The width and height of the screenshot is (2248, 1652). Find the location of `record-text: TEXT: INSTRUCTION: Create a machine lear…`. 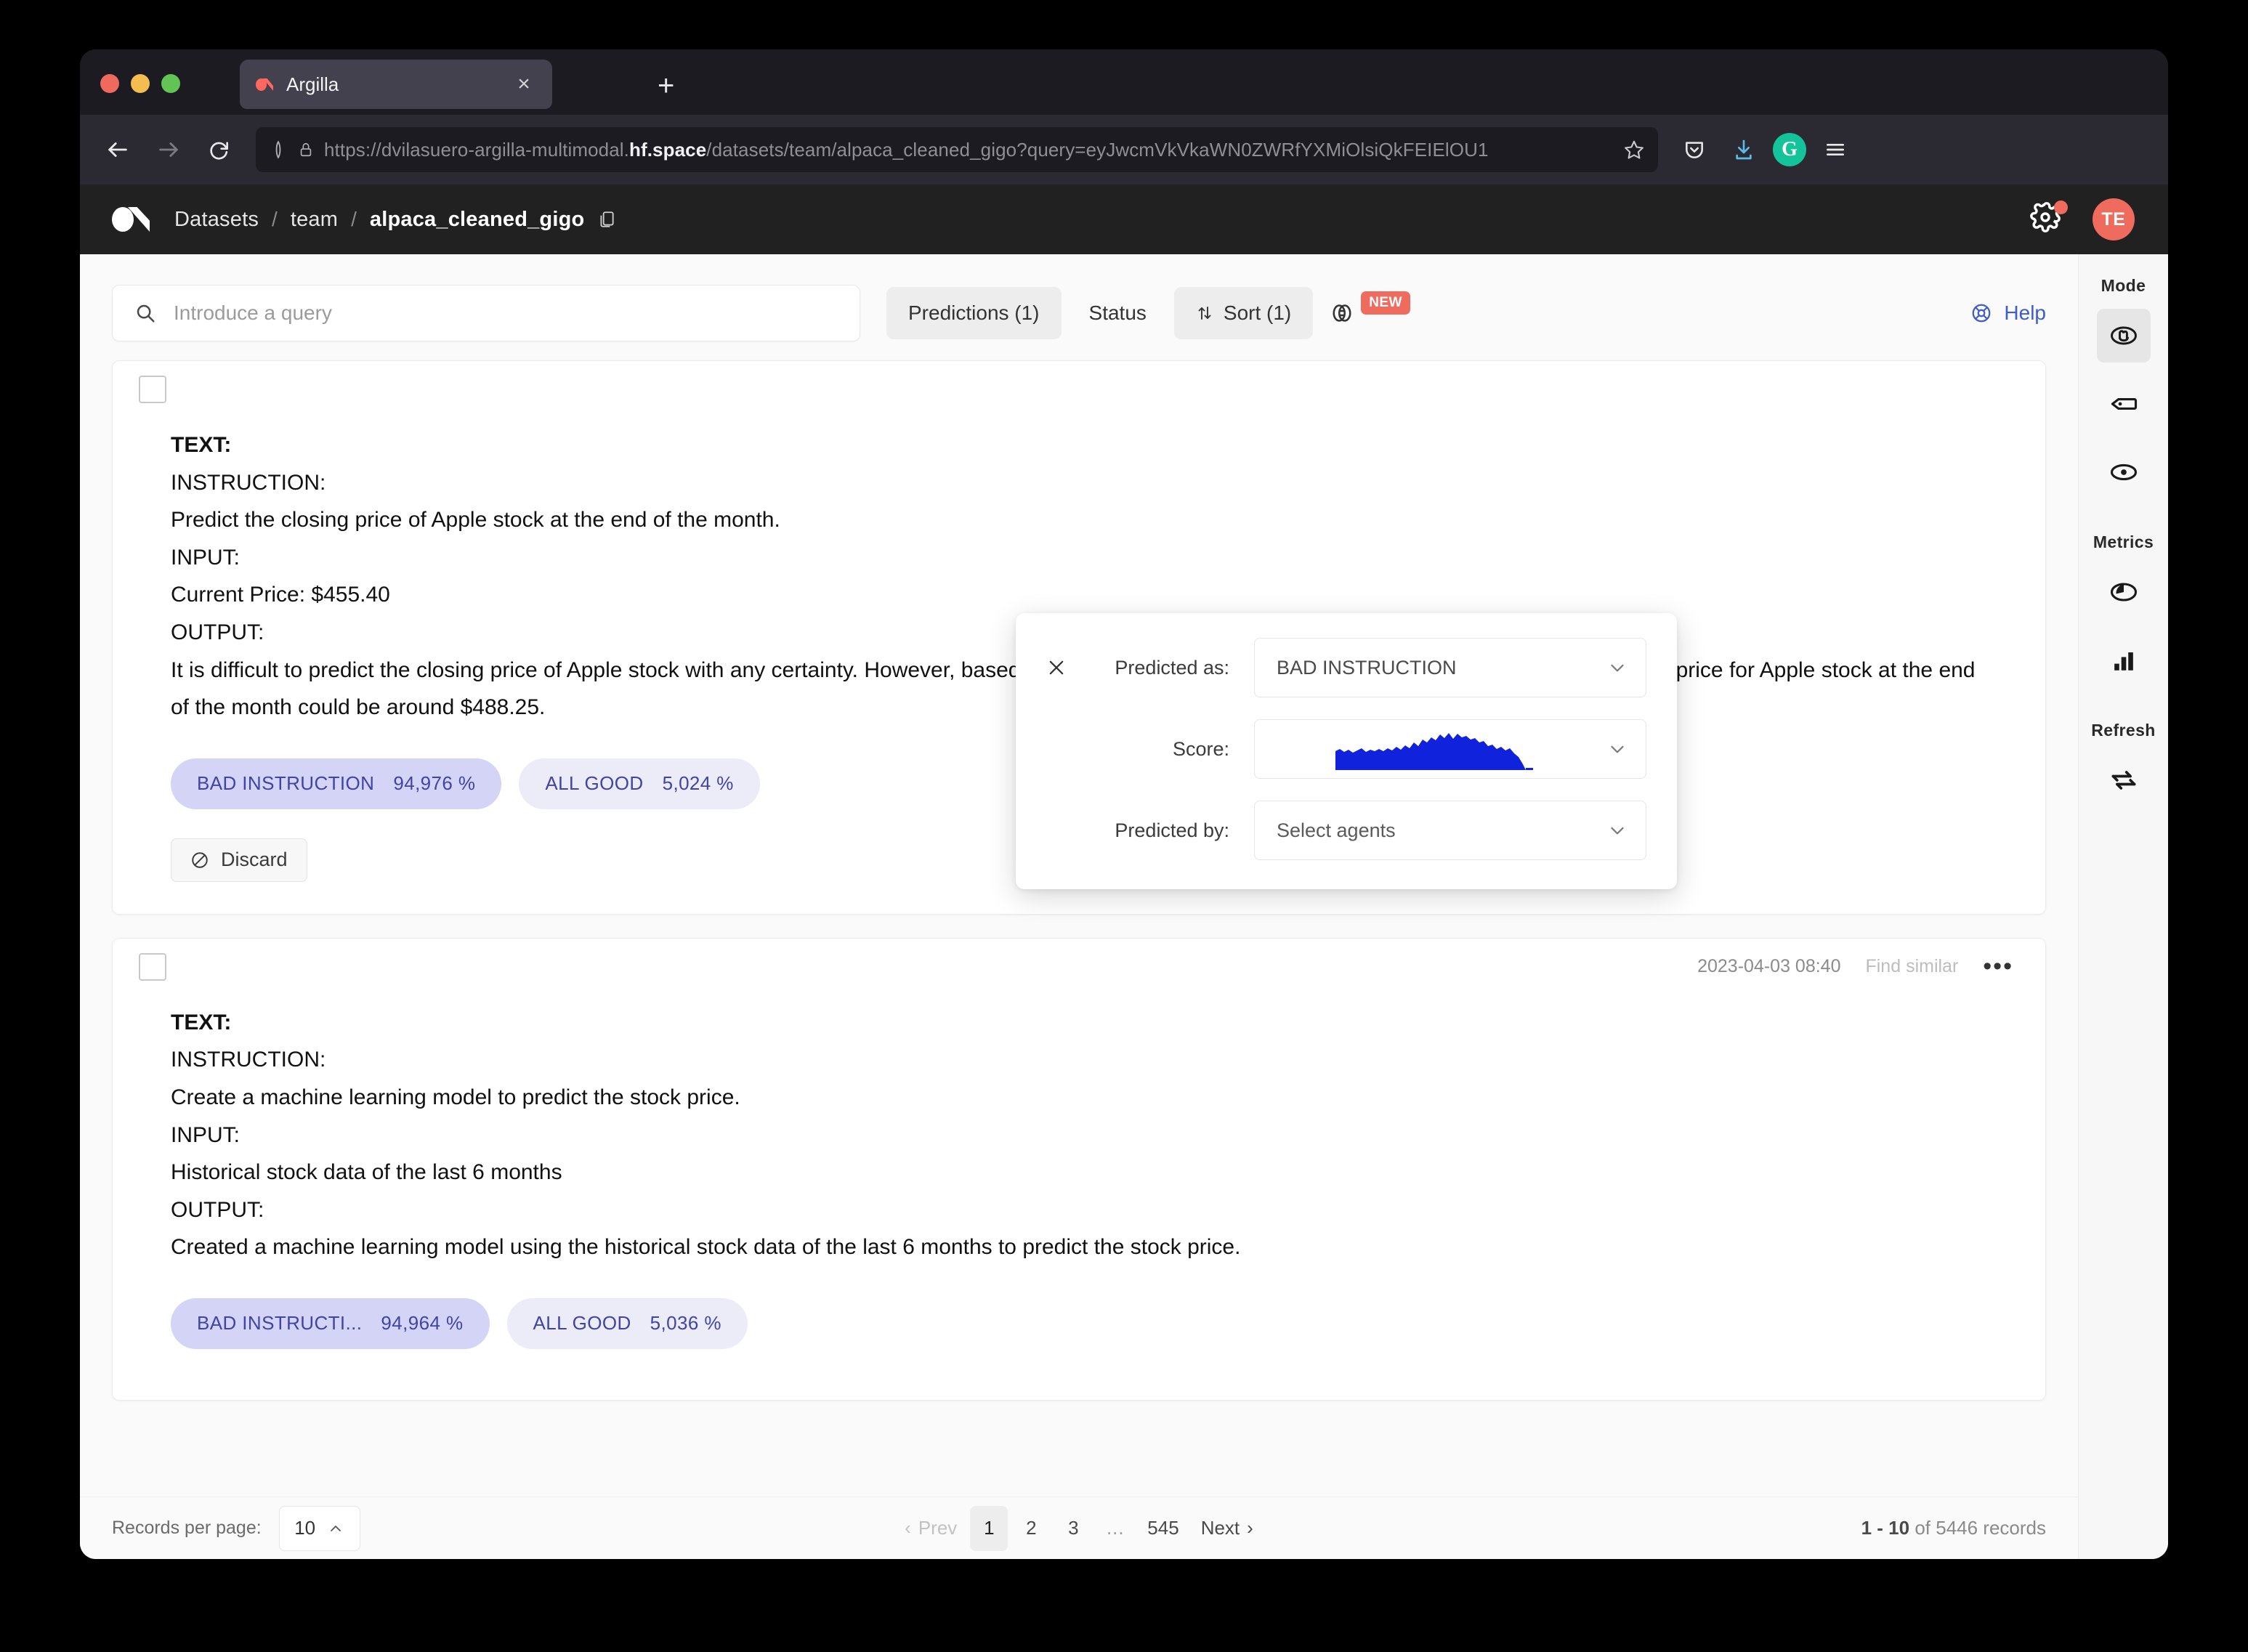

record-text: TEXT: INSTRUCTION: Create a machine lear… is located at coordinates (1079, 1130).